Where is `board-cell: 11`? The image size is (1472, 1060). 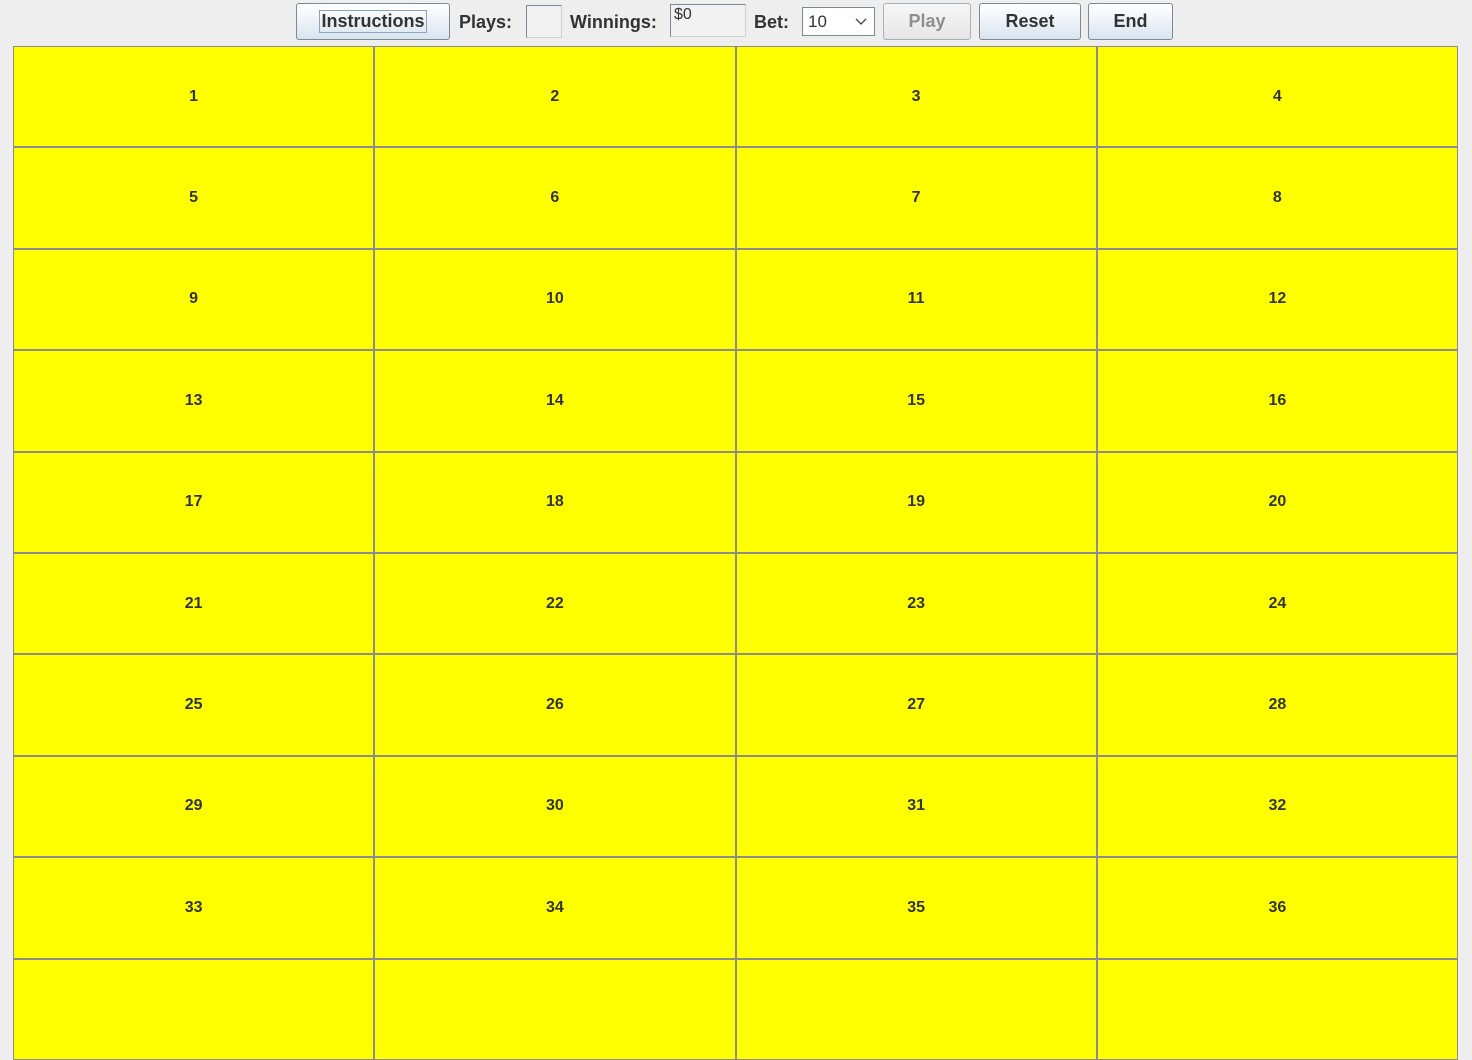 board-cell: 11 is located at coordinates (916, 299).